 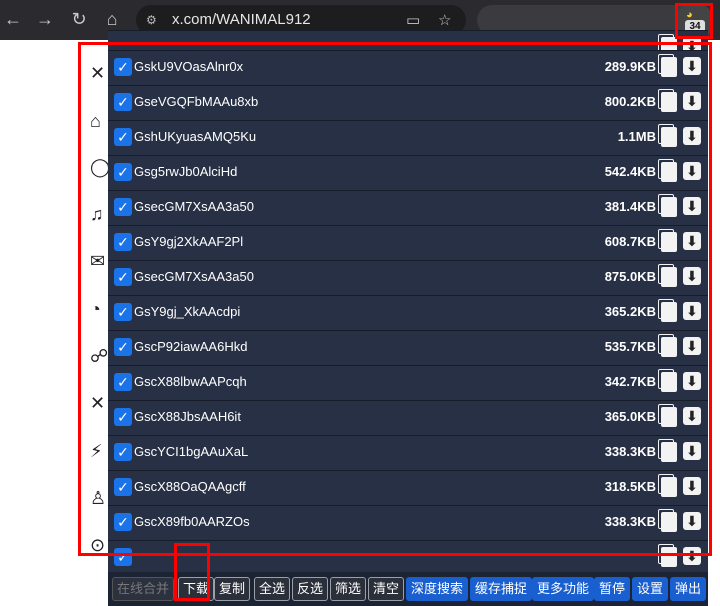 What do you see at coordinates (154, 20) in the screenshot?
I see `site-info-icon: ⚙` at bounding box center [154, 20].